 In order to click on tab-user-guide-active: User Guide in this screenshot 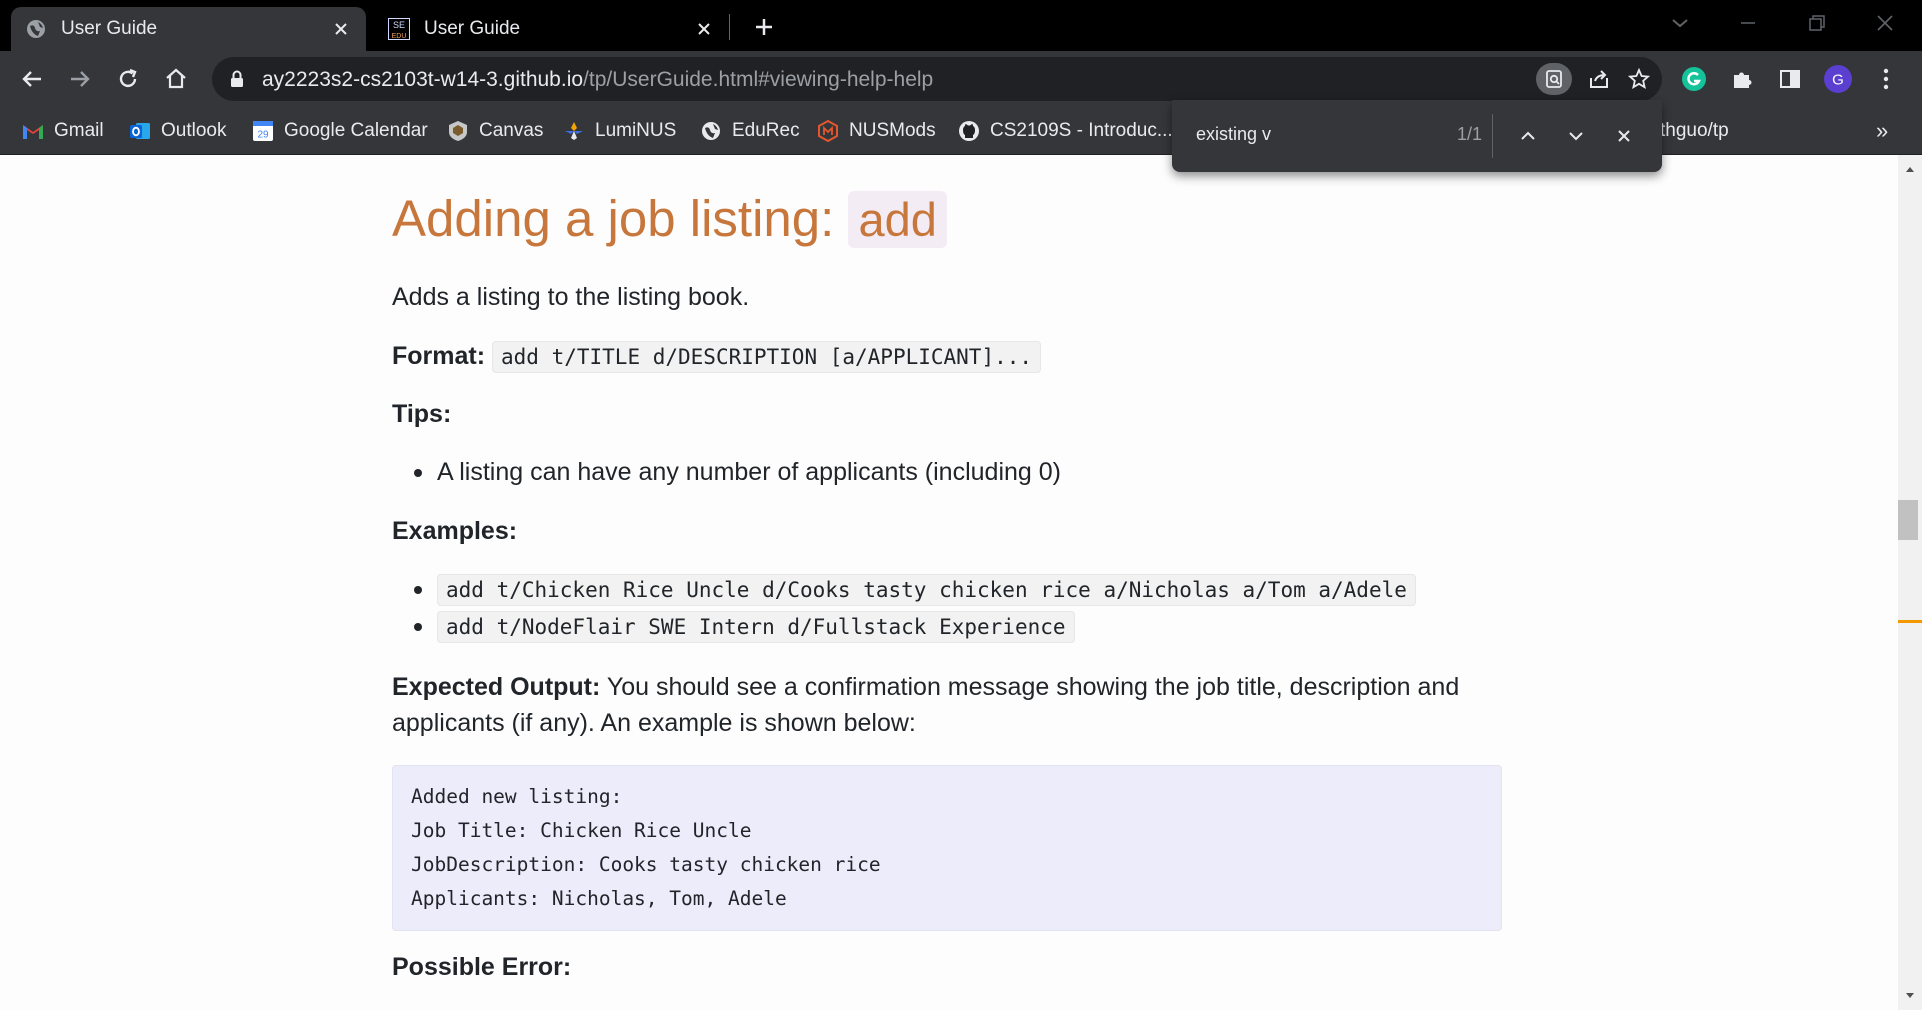, I will do `click(188, 29)`.